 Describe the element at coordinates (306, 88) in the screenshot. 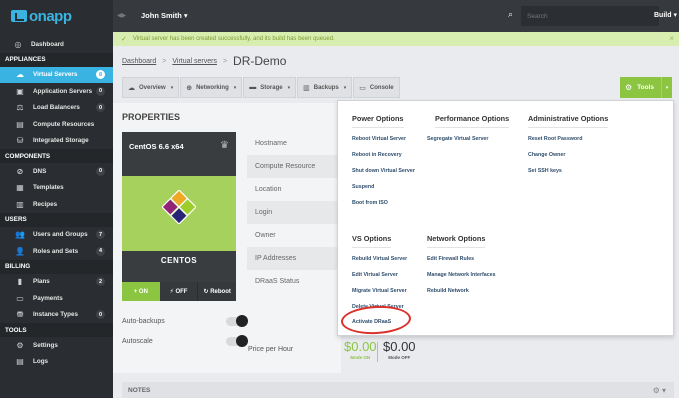

I see `backups-icon: ▥` at that location.